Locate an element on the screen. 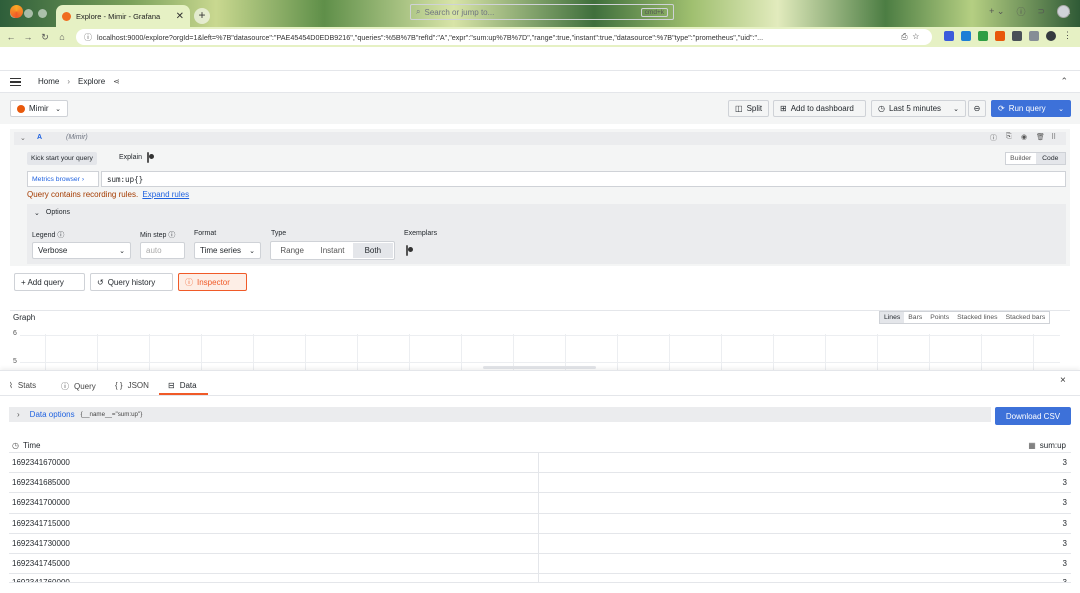 This screenshot has height=593, width=1080. run-query-button: ⟳ Run query ⌄ is located at coordinates (1031, 108).